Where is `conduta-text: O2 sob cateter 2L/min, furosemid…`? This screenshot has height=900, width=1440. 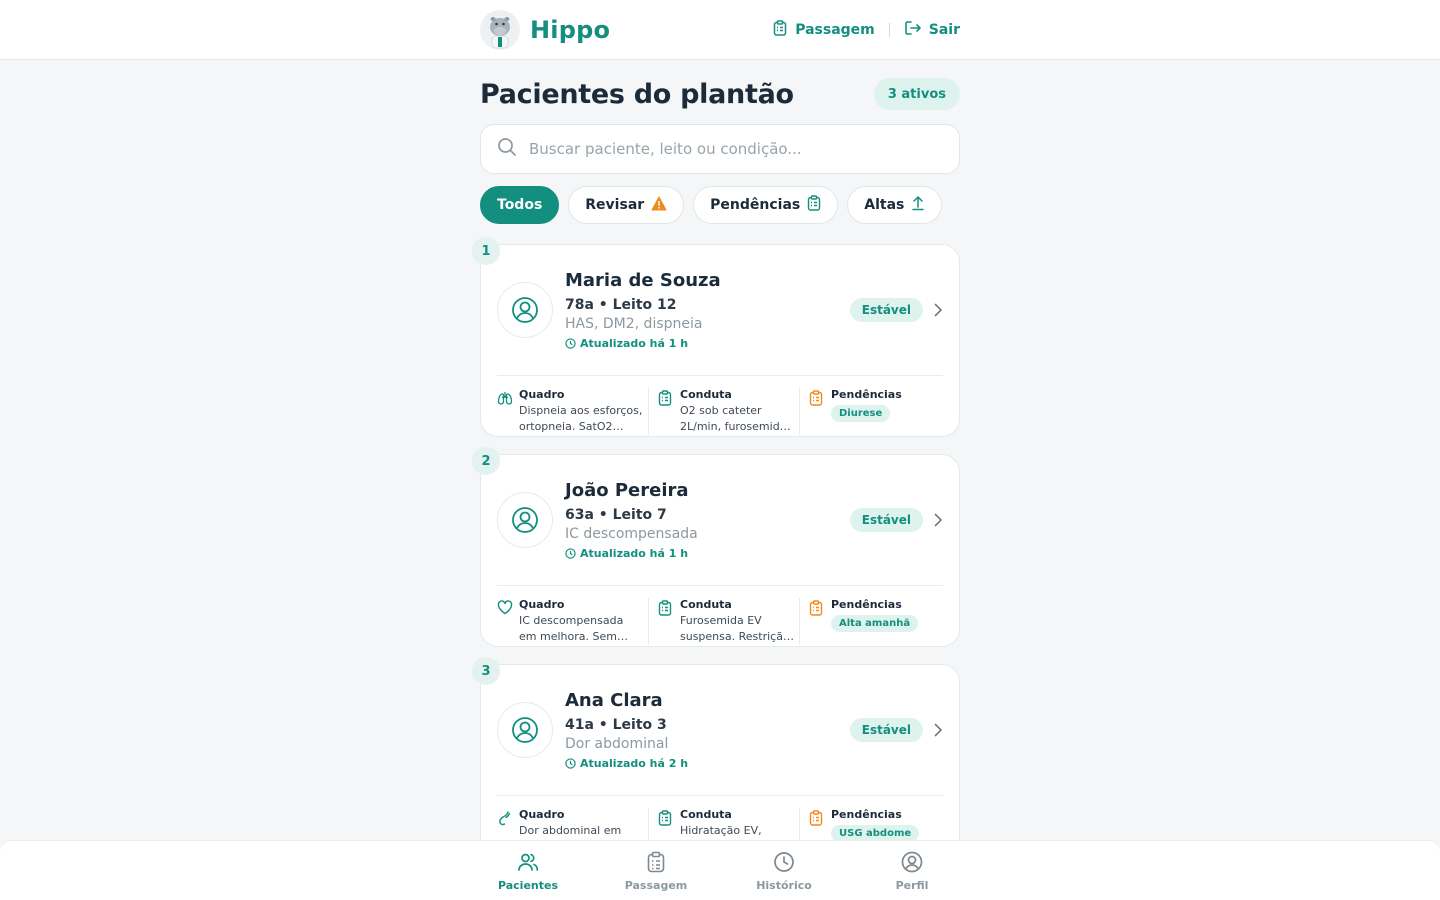
conduta-text: O2 sob cateter 2L/min, furosemid… is located at coordinates (735, 418).